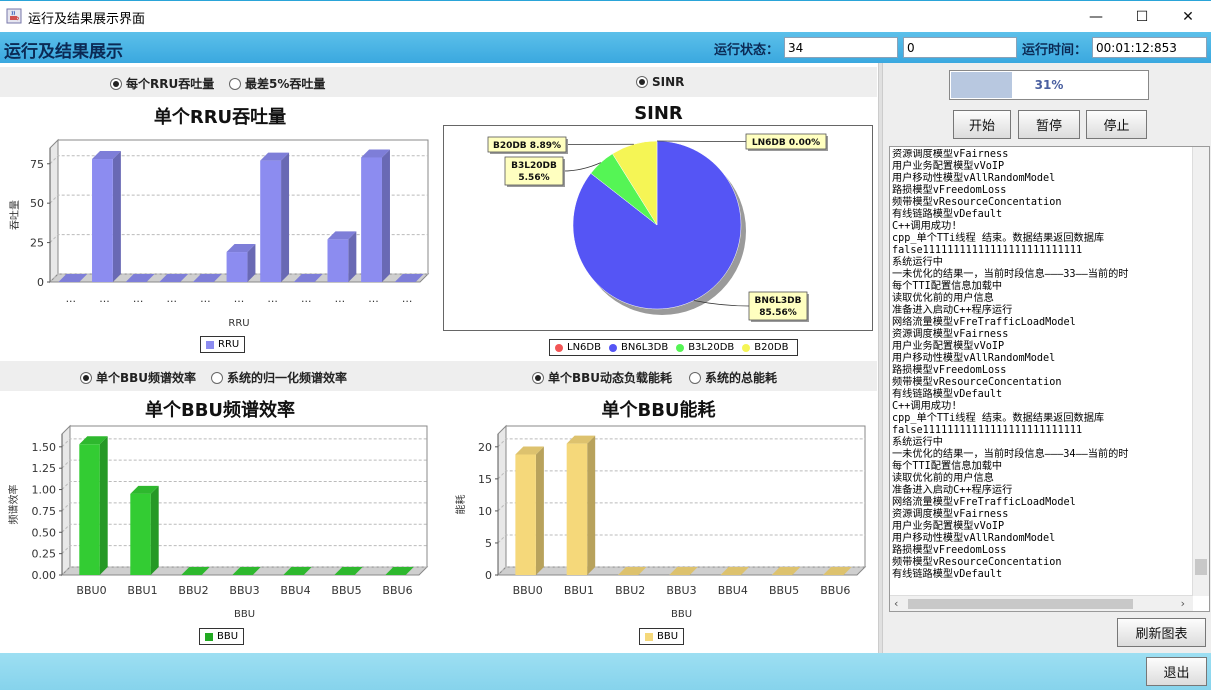  Describe the element at coordinates (658, 410) in the screenshot. I see `bbu-energy-chart-title: 单个BBU能耗` at that location.